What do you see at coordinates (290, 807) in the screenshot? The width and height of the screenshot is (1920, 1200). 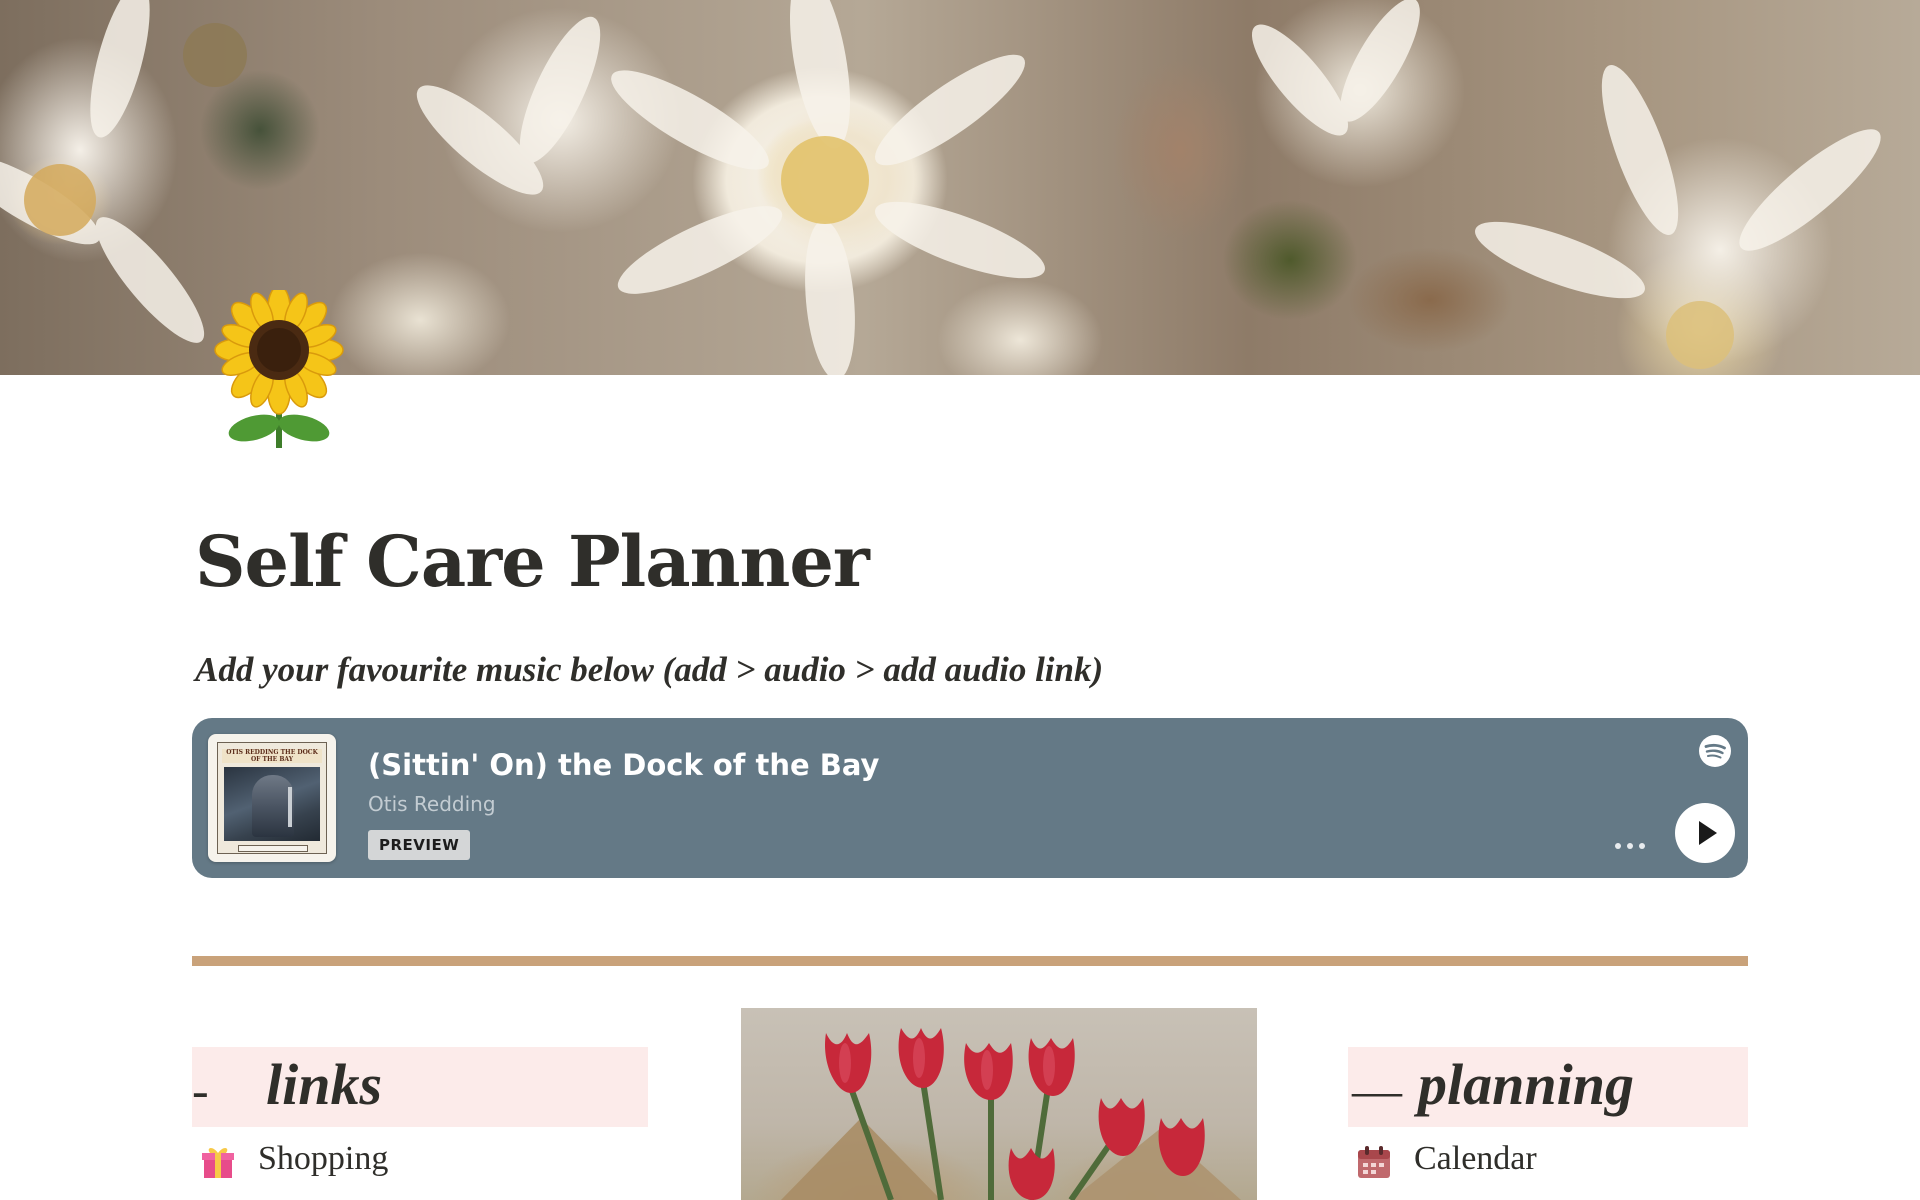 I see `album-microphone` at bounding box center [290, 807].